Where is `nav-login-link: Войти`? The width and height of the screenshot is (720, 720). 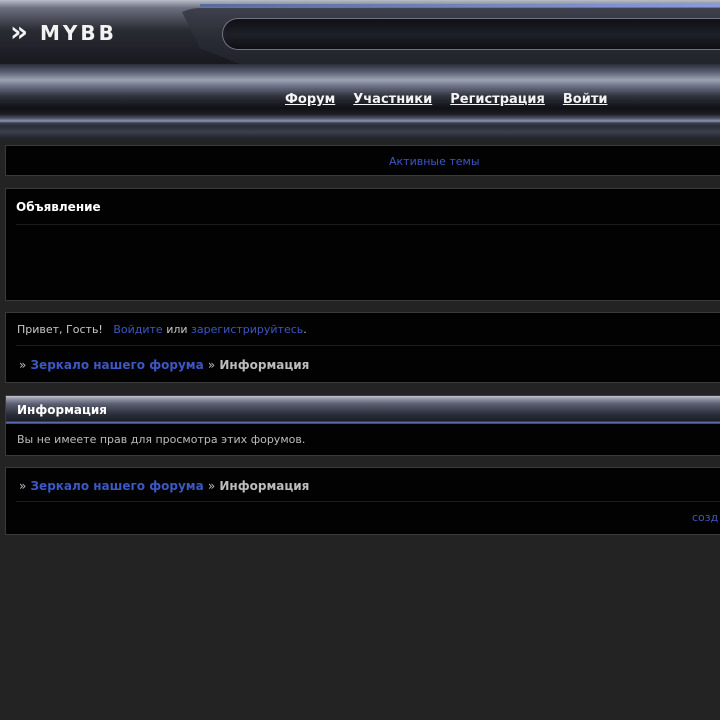 nav-login-link: Войти is located at coordinates (585, 100).